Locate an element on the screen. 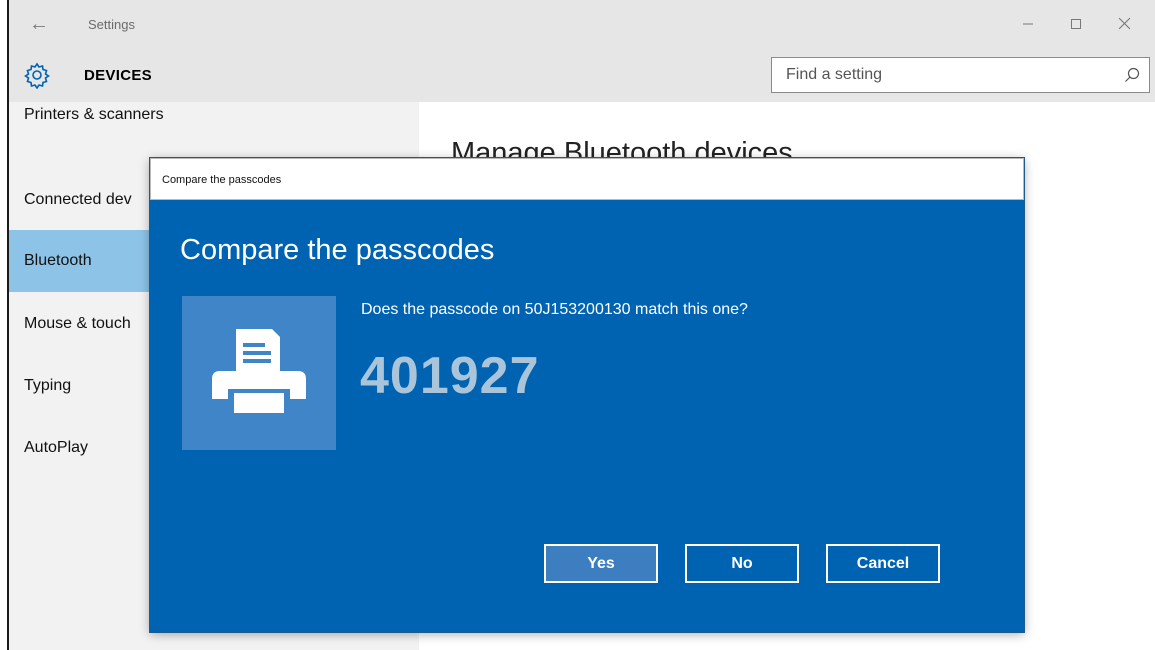 The height and width of the screenshot is (650, 1155). sidebar-item-label: AutoPlay is located at coordinates (56, 447).